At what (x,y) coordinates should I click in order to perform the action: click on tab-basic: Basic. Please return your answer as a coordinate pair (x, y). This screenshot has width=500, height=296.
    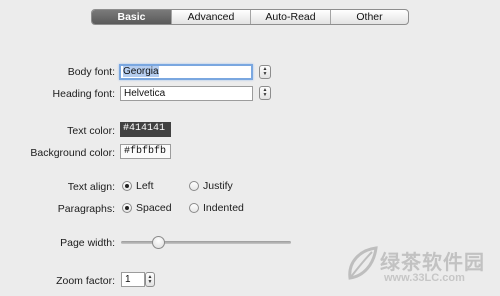
    Looking at the image, I should click on (131, 17).